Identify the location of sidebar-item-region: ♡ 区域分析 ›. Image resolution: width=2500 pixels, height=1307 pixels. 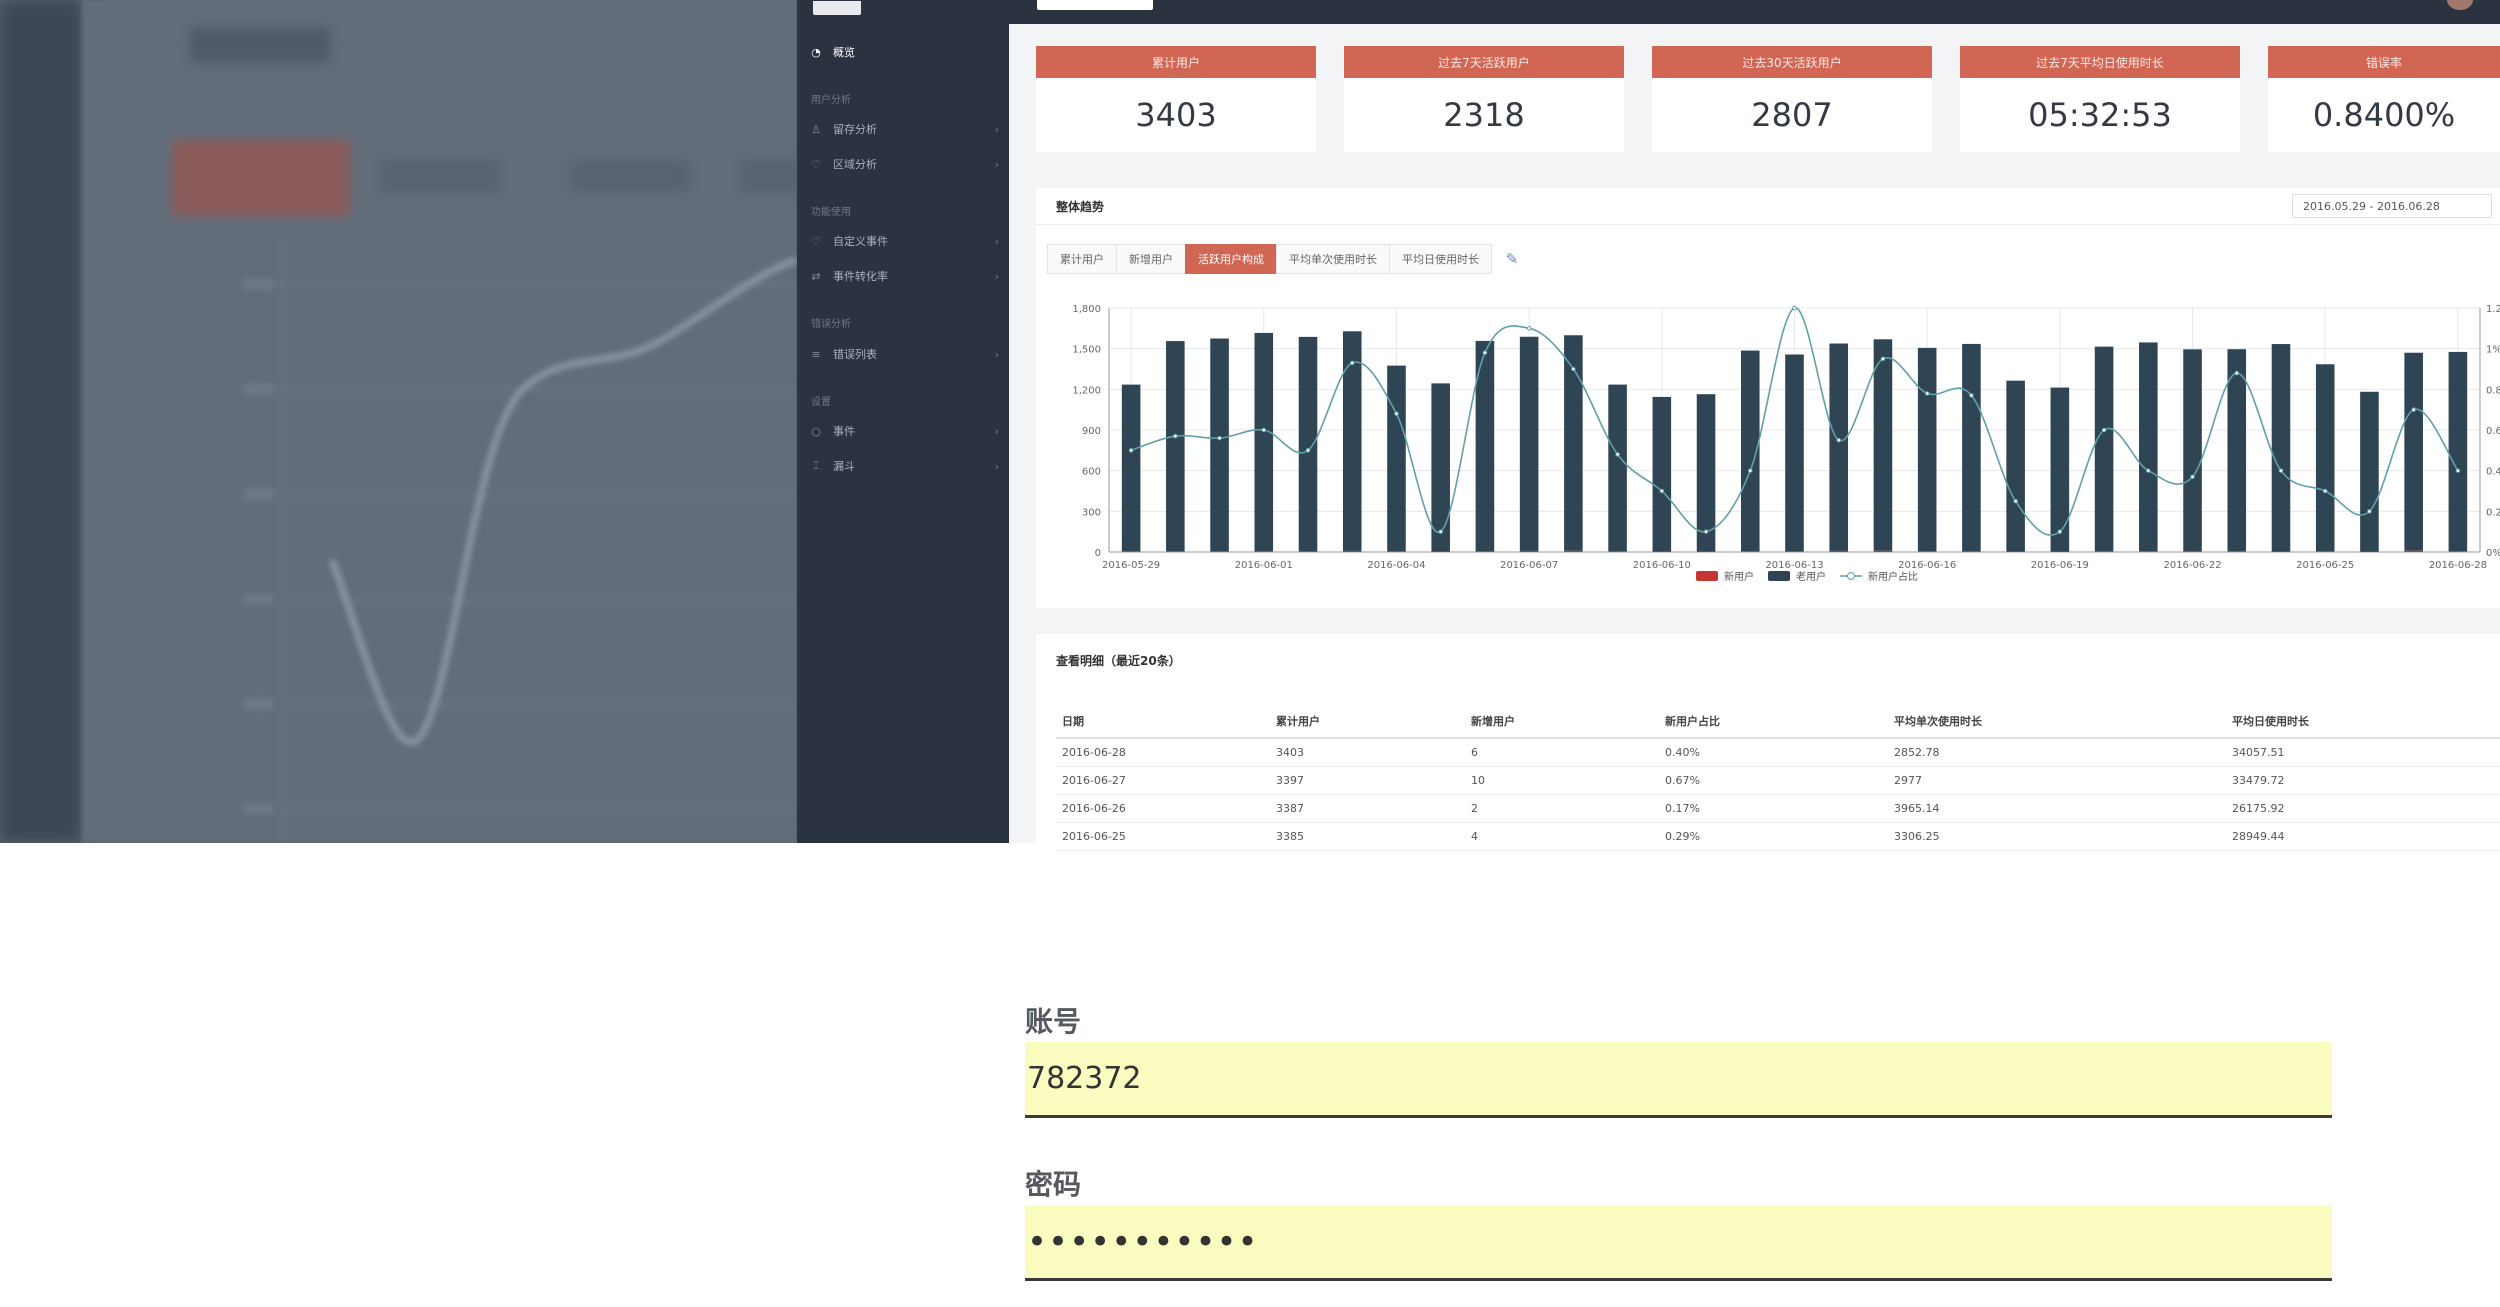
(904, 164).